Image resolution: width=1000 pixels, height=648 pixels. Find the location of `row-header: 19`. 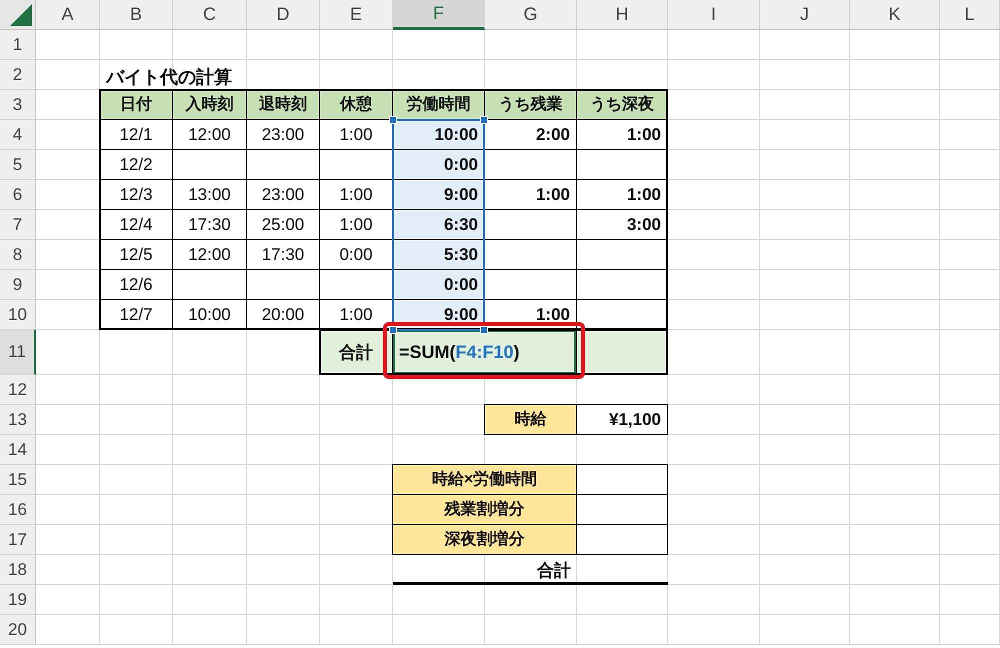

row-header: 19 is located at coordinates (18, 600).